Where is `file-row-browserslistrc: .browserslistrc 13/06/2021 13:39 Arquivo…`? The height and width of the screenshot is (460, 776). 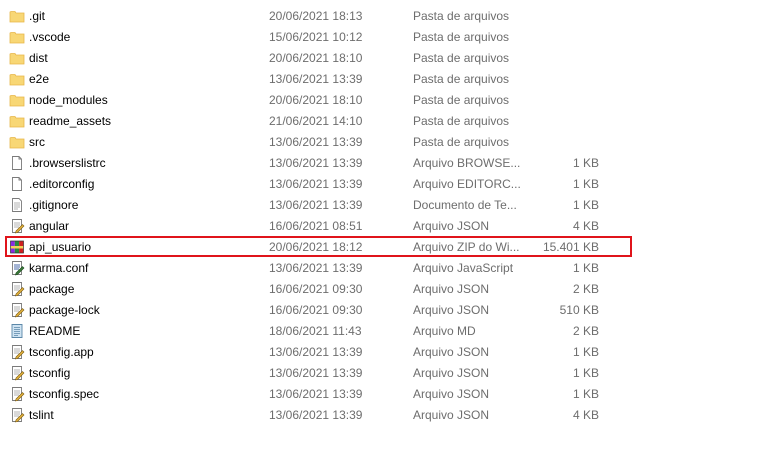 file-row-browserslistrc: .browserslistrc 13/06/2021 13:39 Arquivo… is located at coordinates (388, 162).